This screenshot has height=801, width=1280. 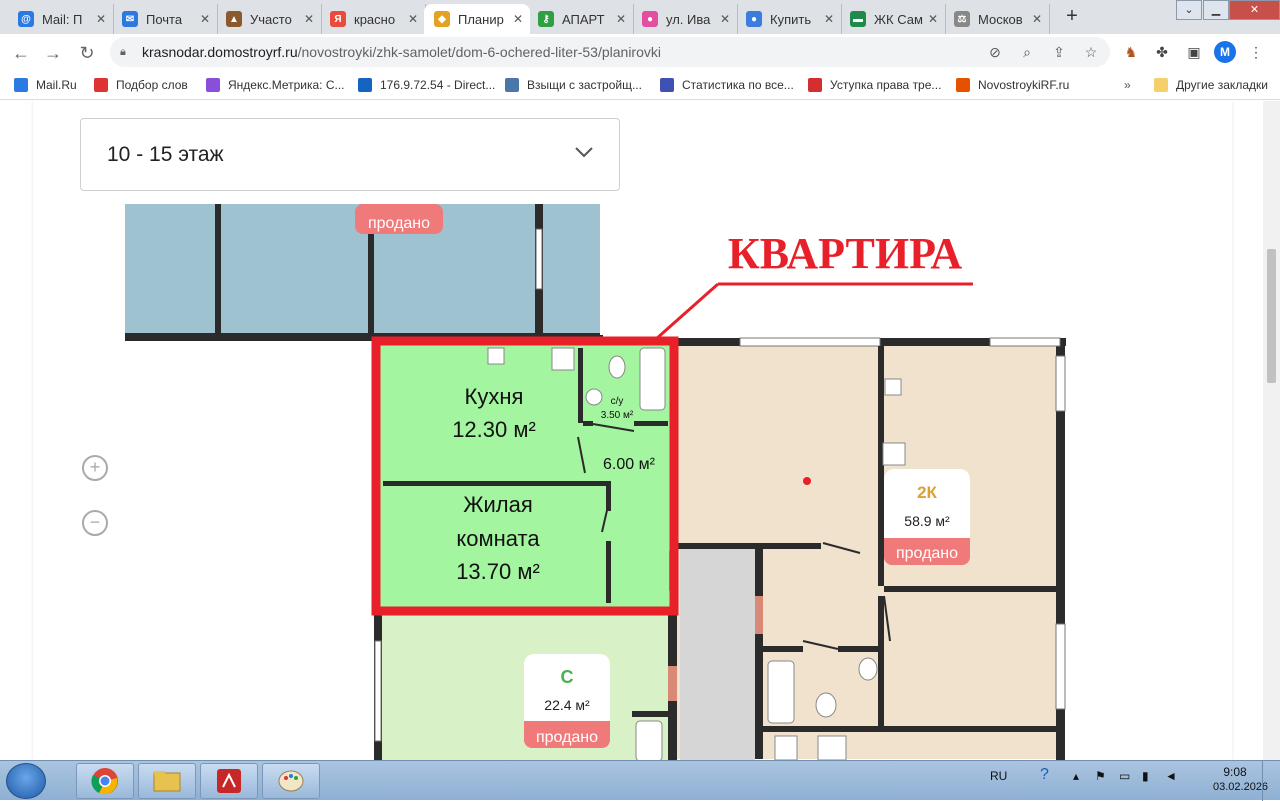 What do you see at coordinates (567, 701) in the screenshot?
I see `unit-studio-card: С 22.4 м² продано` at bounding box center [567, 701].